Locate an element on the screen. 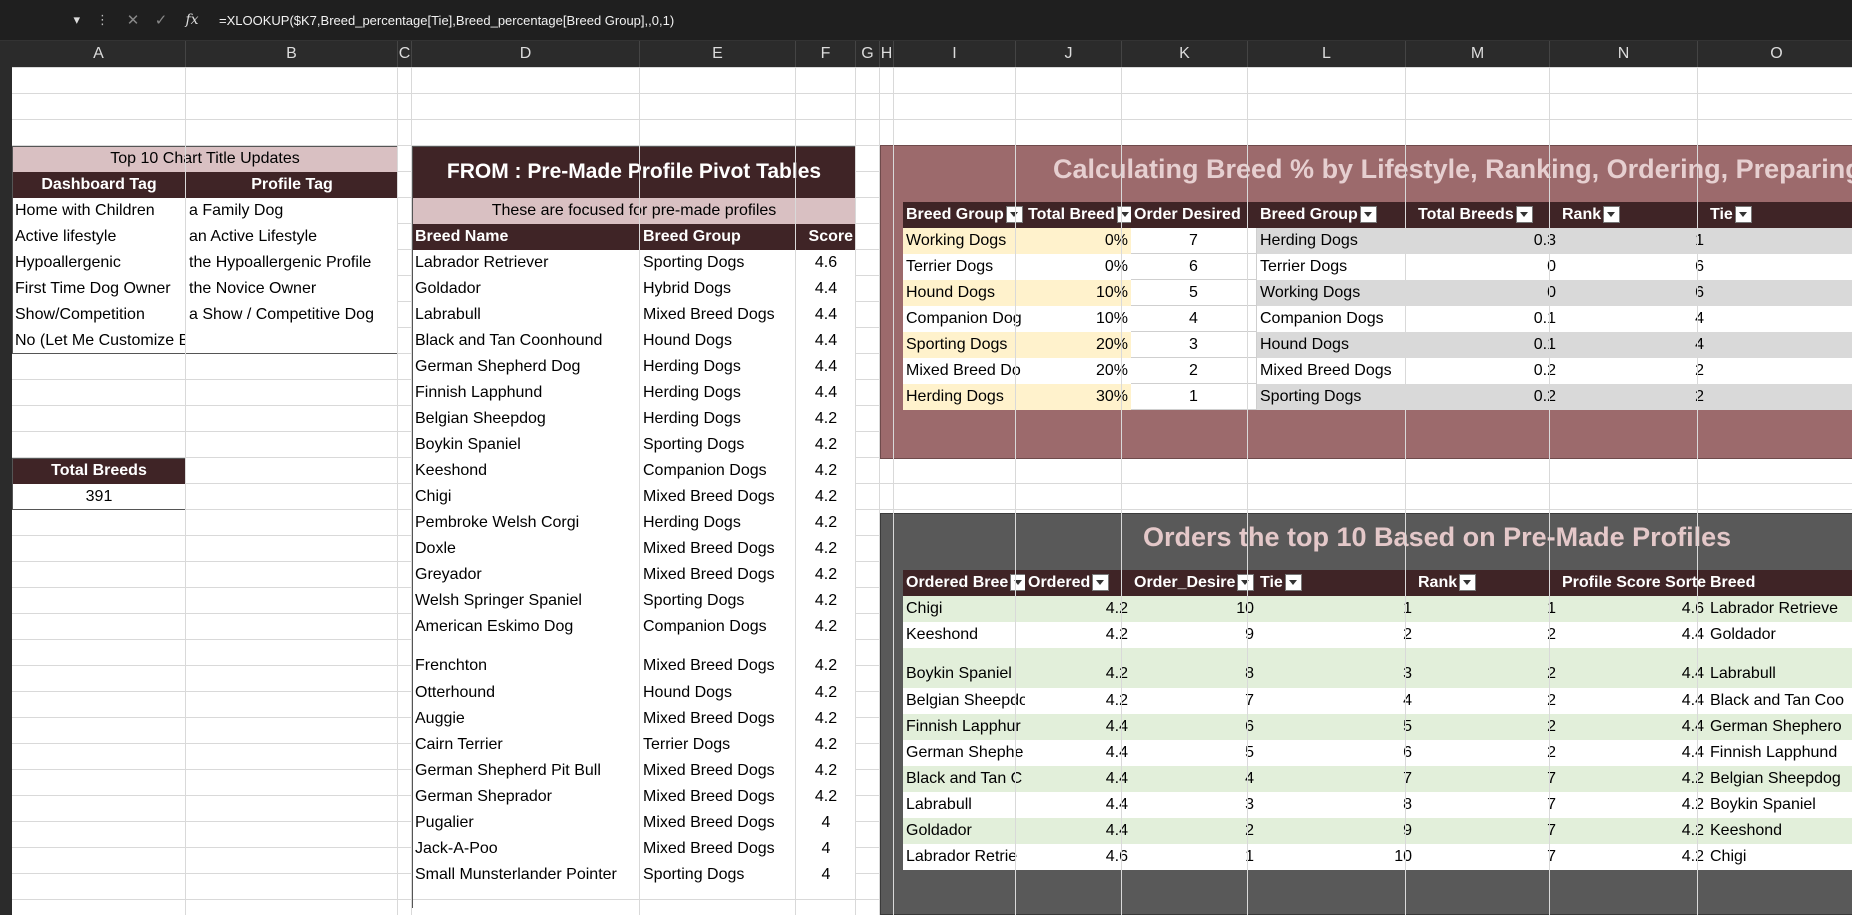 This screenshot has width=1852, height=915. order-cell: Belgian Sheepdog is located at coordinates (1779, 779).